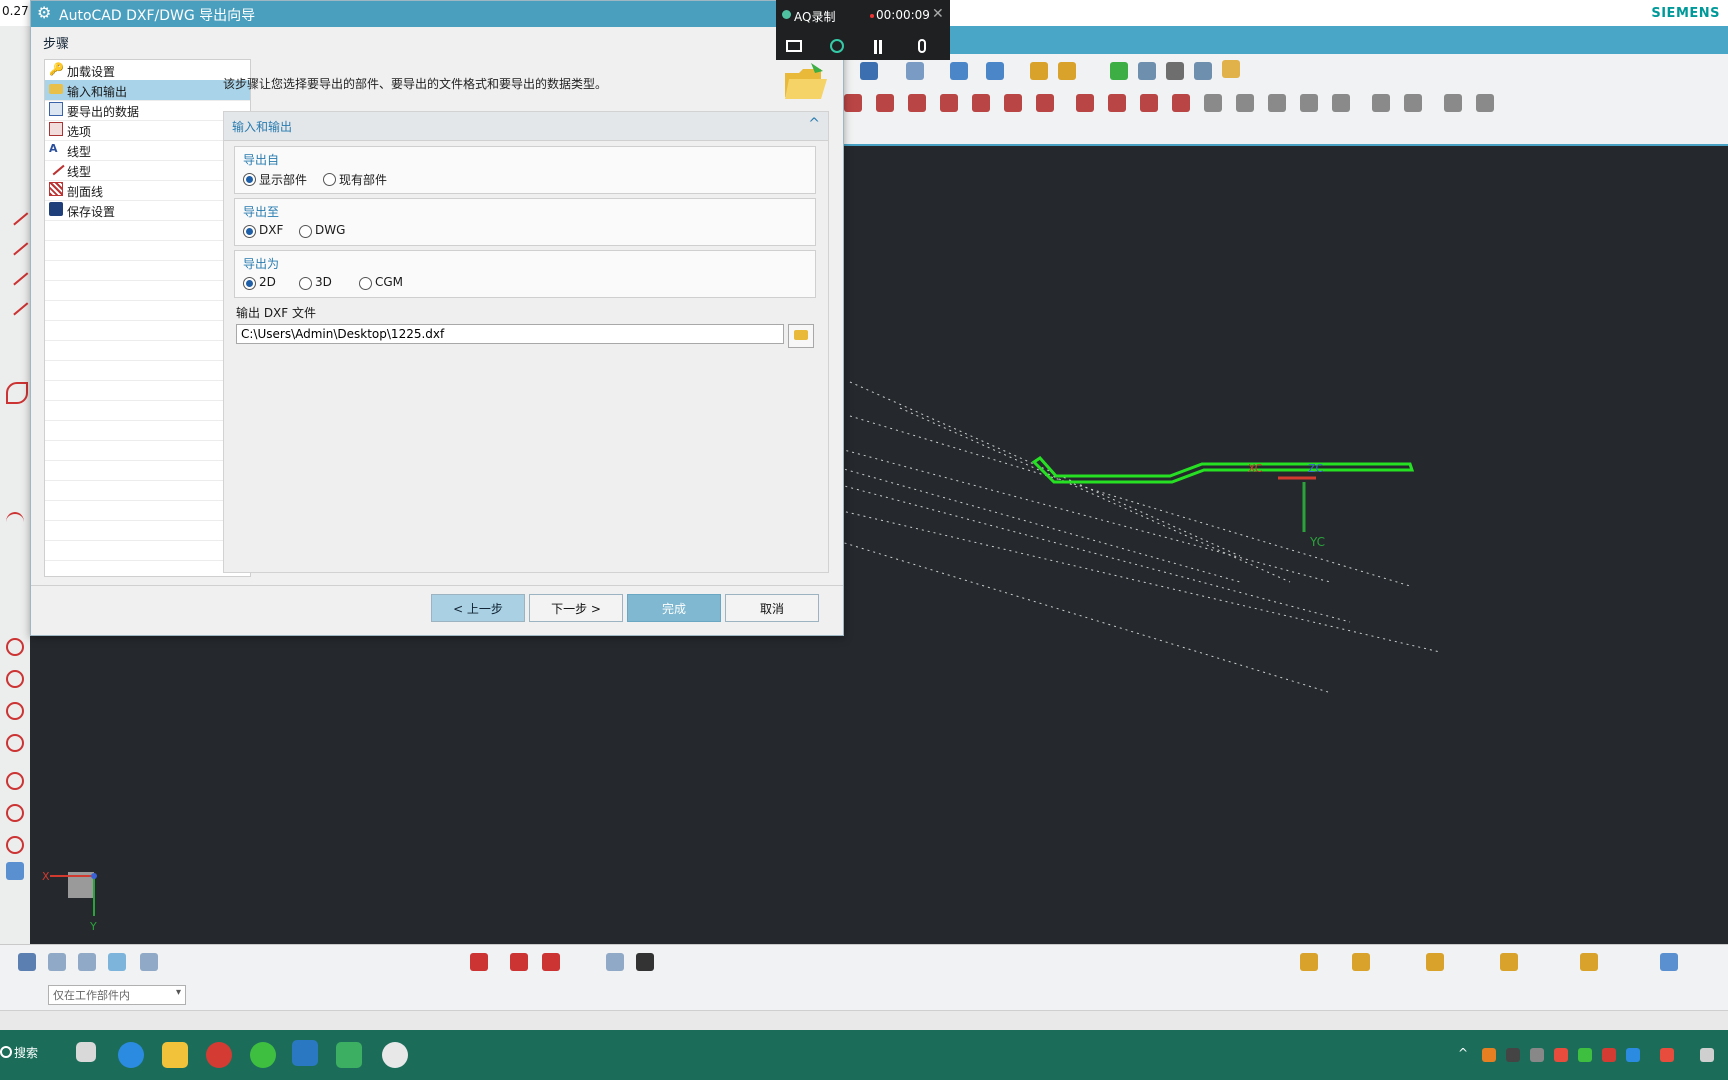  What do you see at coordinates (117, 962) in the screenshot?
I see `csys-icon` at bounding box center [117, 962].